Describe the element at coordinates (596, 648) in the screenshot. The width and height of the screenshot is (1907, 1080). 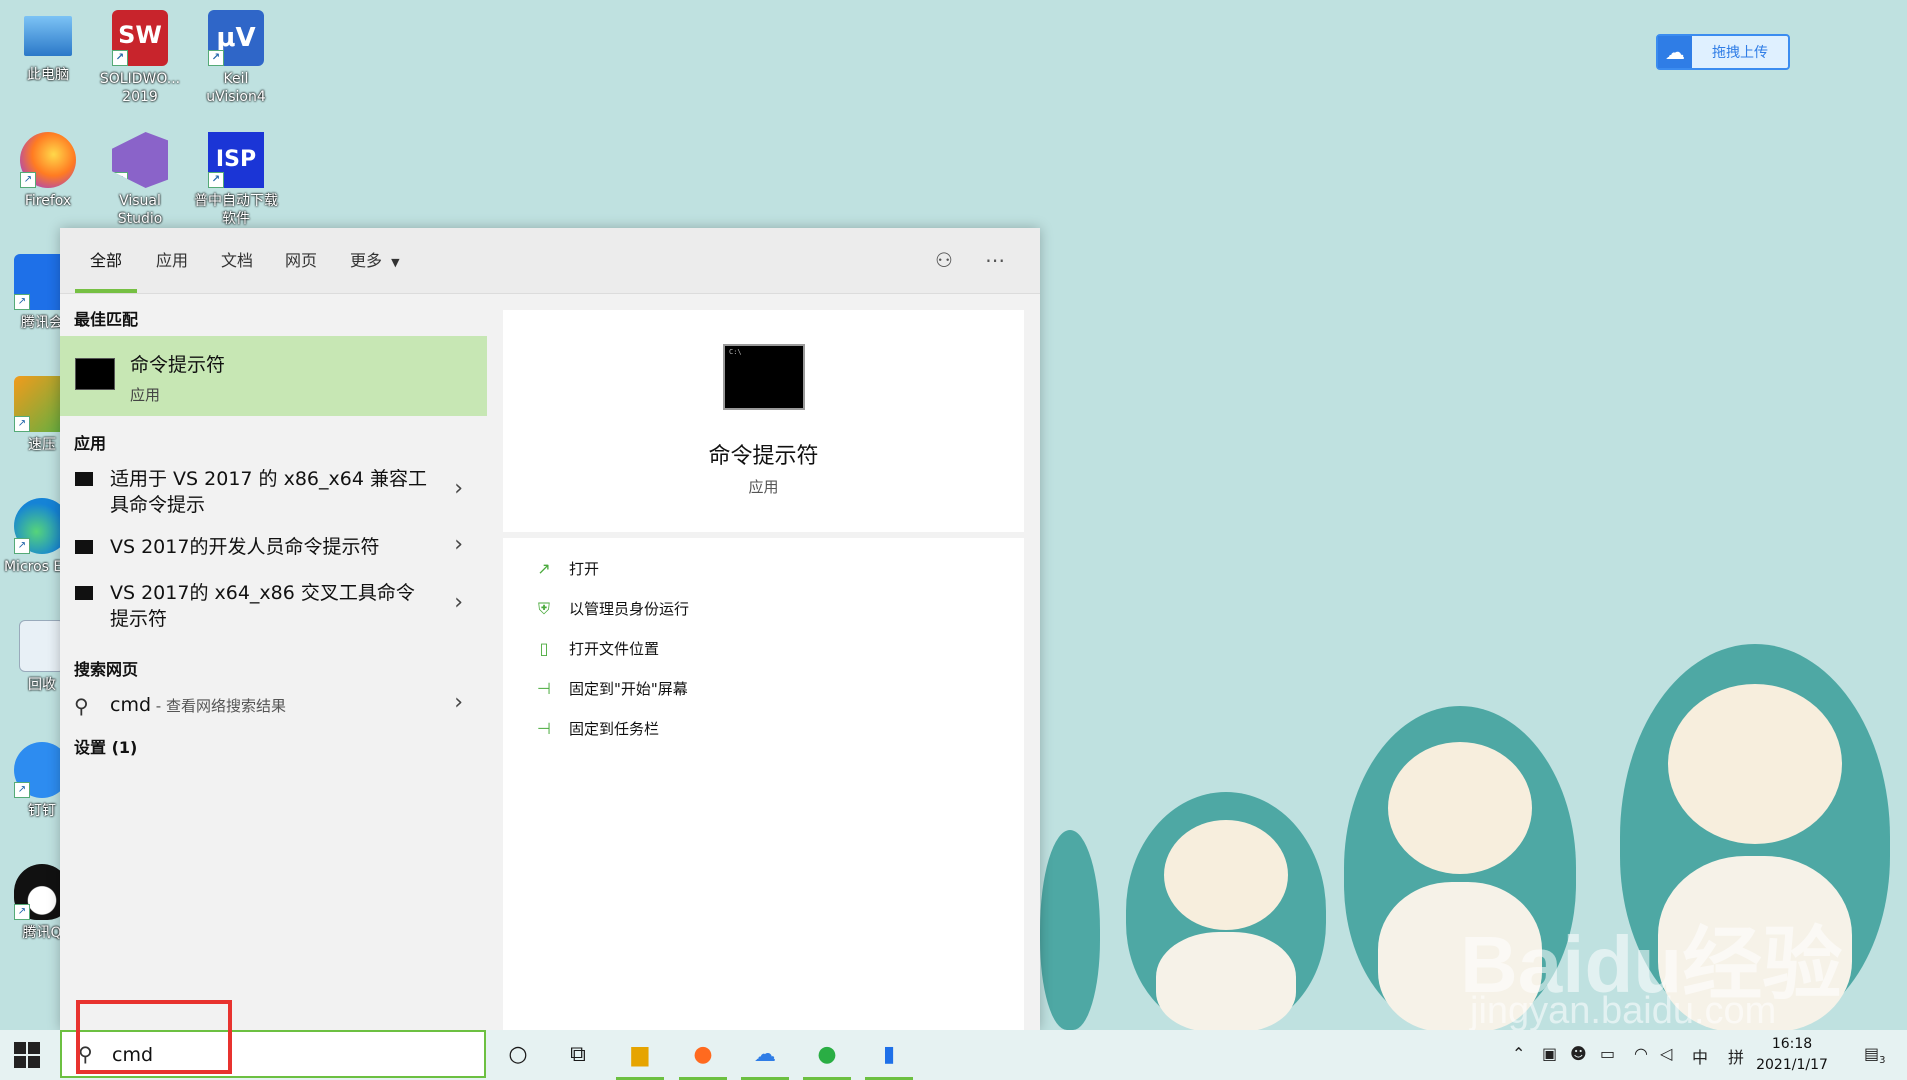
I see `action-open-file-location: ▯ 打开文件位置` at that location.